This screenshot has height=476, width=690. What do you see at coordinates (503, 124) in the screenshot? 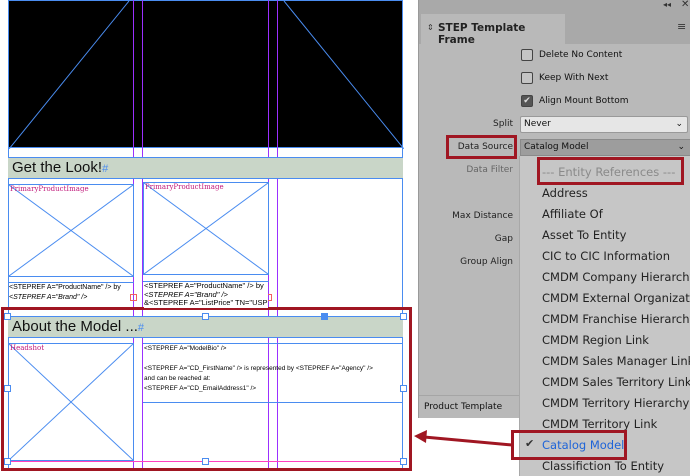
I see `split-label: Split` at bounding box center [503, 124].